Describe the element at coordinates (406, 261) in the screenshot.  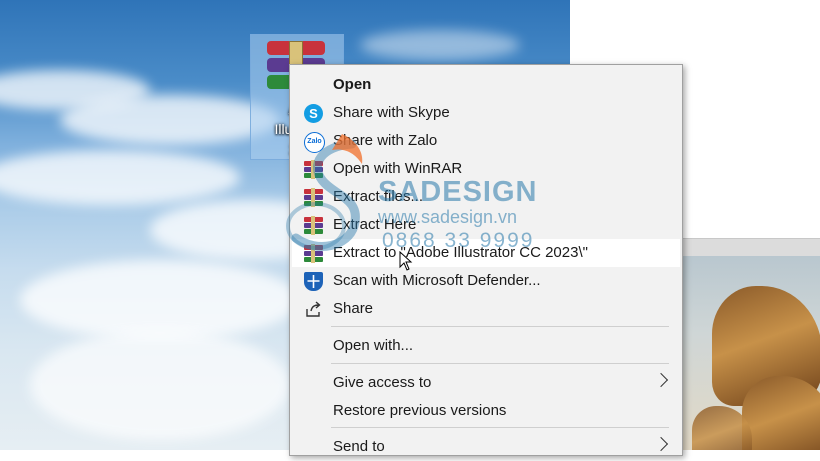
I see `mouse-cursor-icon` at that location.